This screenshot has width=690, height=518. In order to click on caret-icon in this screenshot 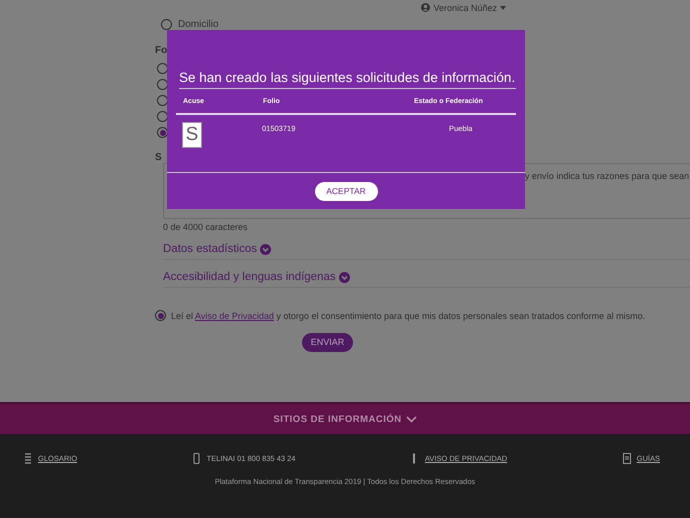, I will do `click(503, 8)`.